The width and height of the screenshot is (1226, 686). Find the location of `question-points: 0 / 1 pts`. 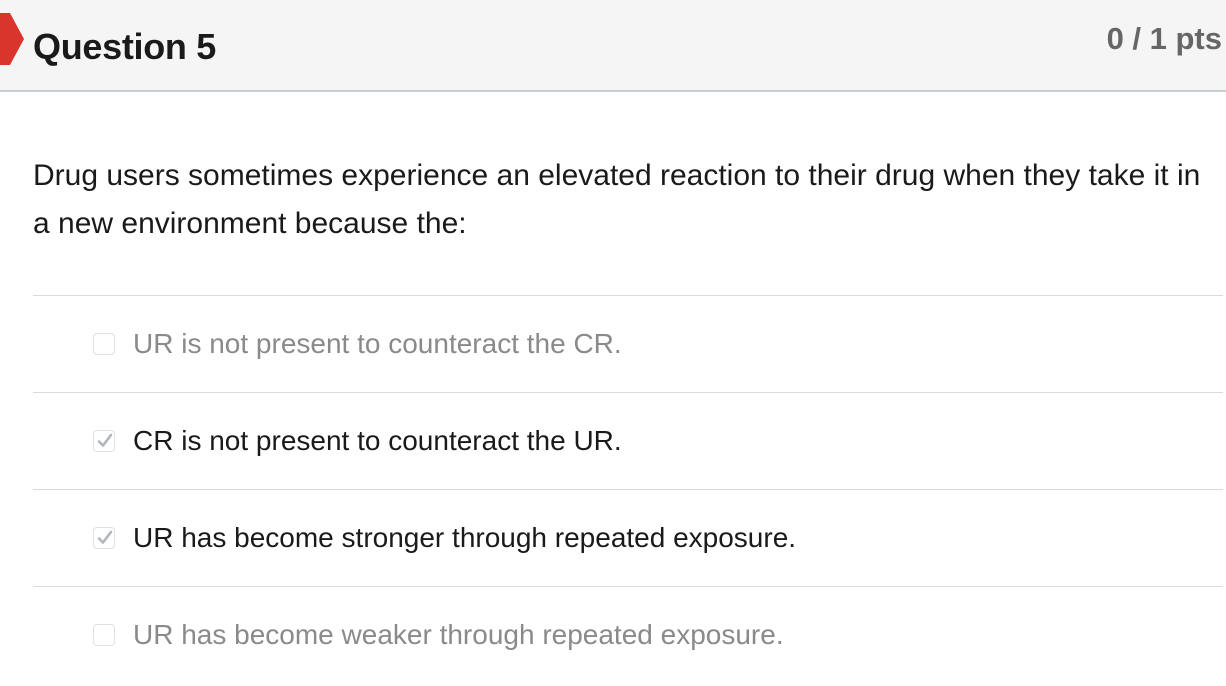

question-points: 0 / 1 pts is located at coordinates (1164, 38).